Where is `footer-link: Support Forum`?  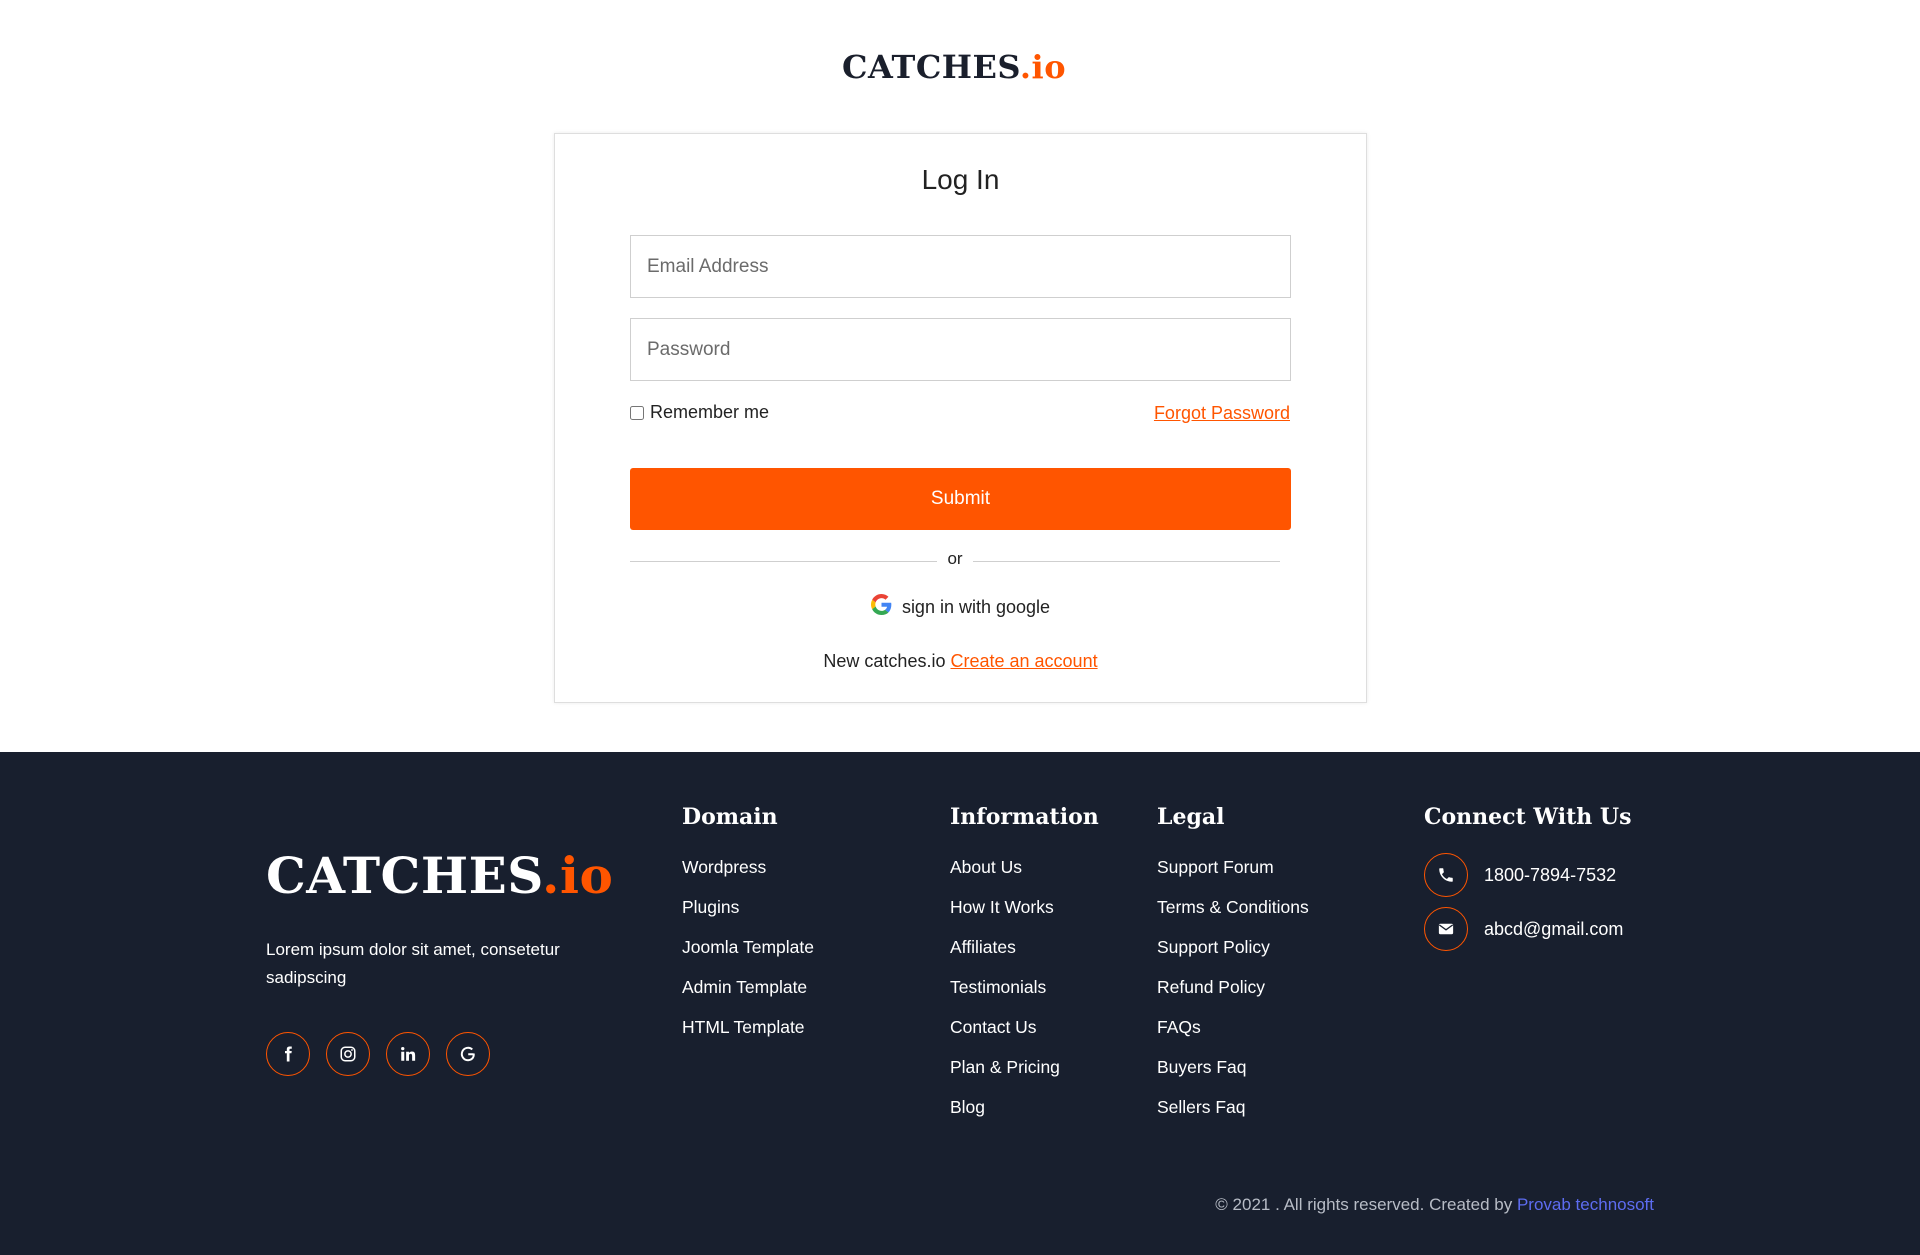
footer-link: Support Forum is located at coordinates (1233, 873).